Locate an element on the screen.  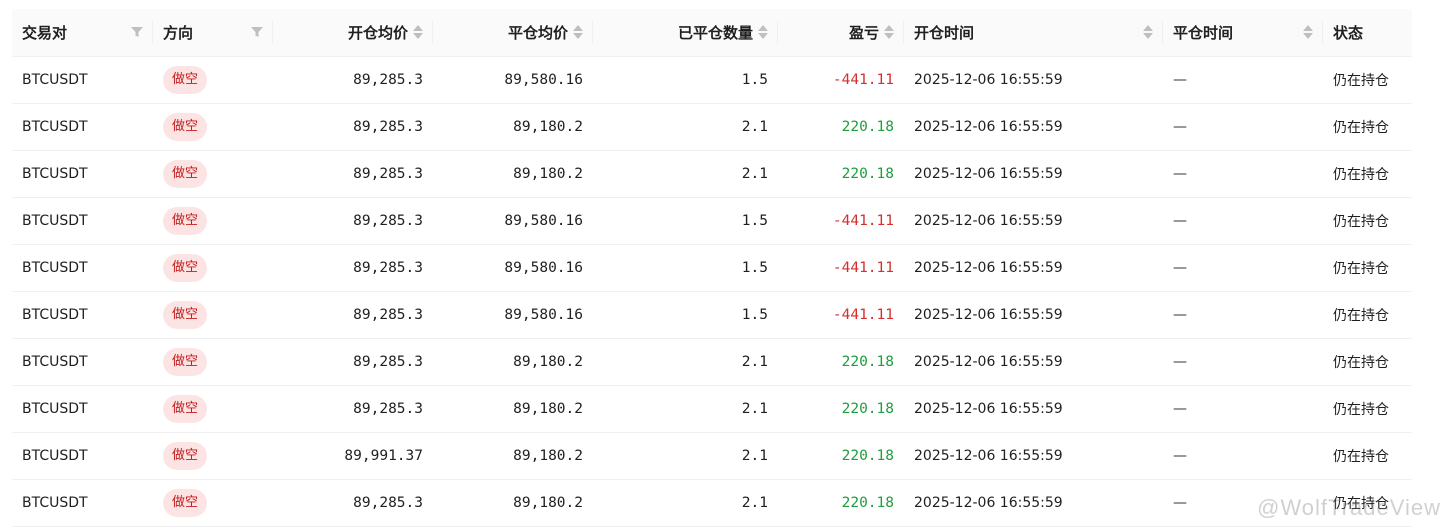
col-header-pnl-label: 盈亏 is located at coordinates (863, 32).